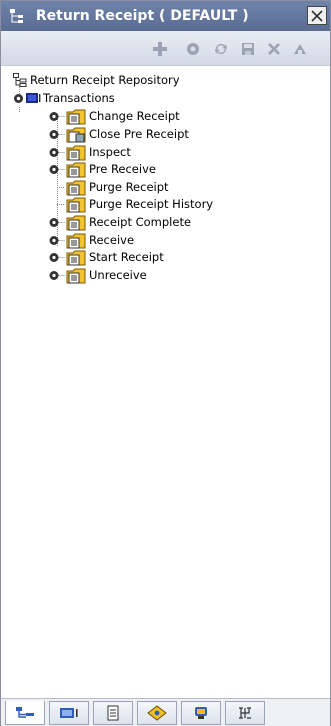 This screenshot has height=726, width=331. I want to click on tree-item-label: Inspect, so click(110, 152).